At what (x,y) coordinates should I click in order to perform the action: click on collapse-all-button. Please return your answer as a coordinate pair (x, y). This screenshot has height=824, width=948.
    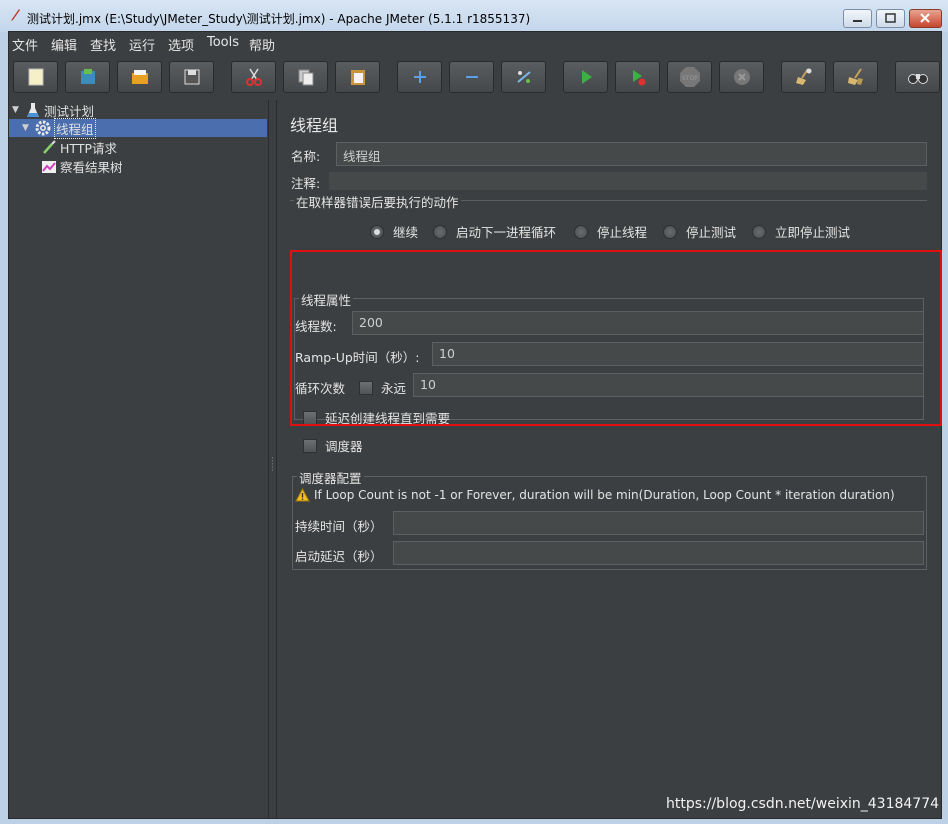
    Looking at the image, I should click on (471, 77).